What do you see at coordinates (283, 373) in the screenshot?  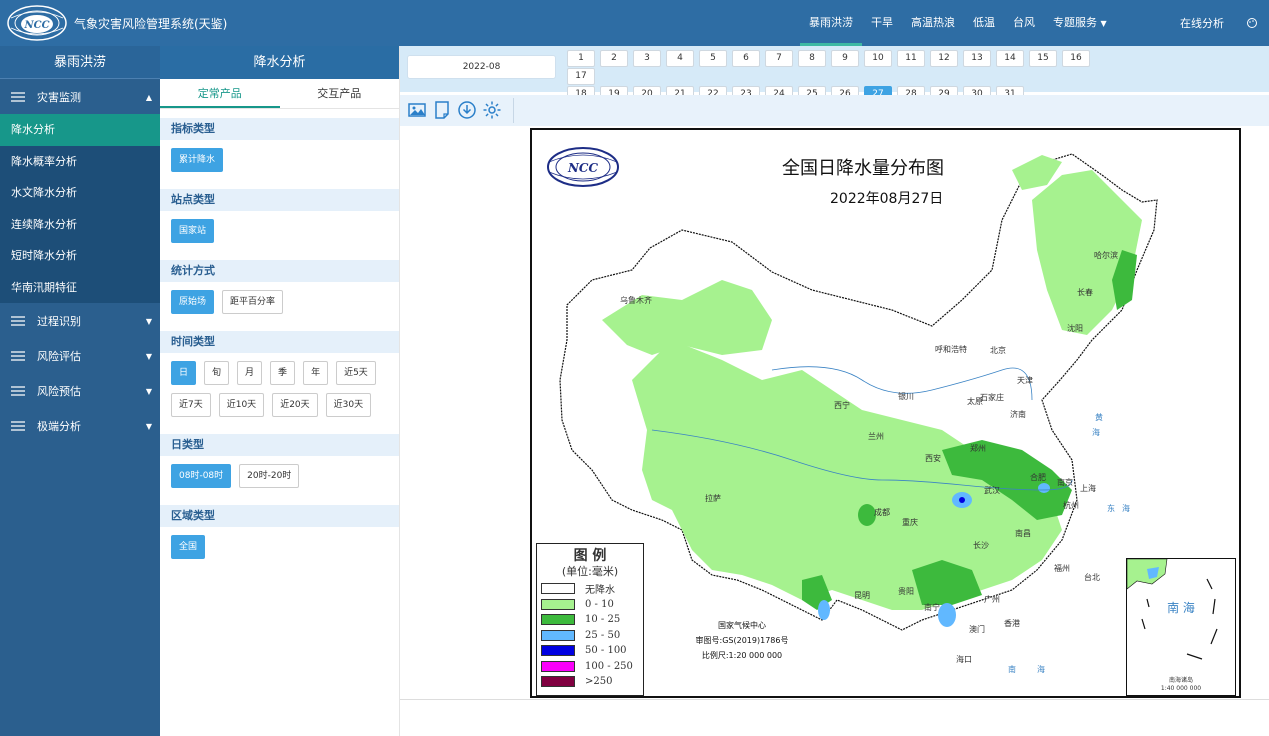 I see `option-button: 季` at bounding box center [283, 373].